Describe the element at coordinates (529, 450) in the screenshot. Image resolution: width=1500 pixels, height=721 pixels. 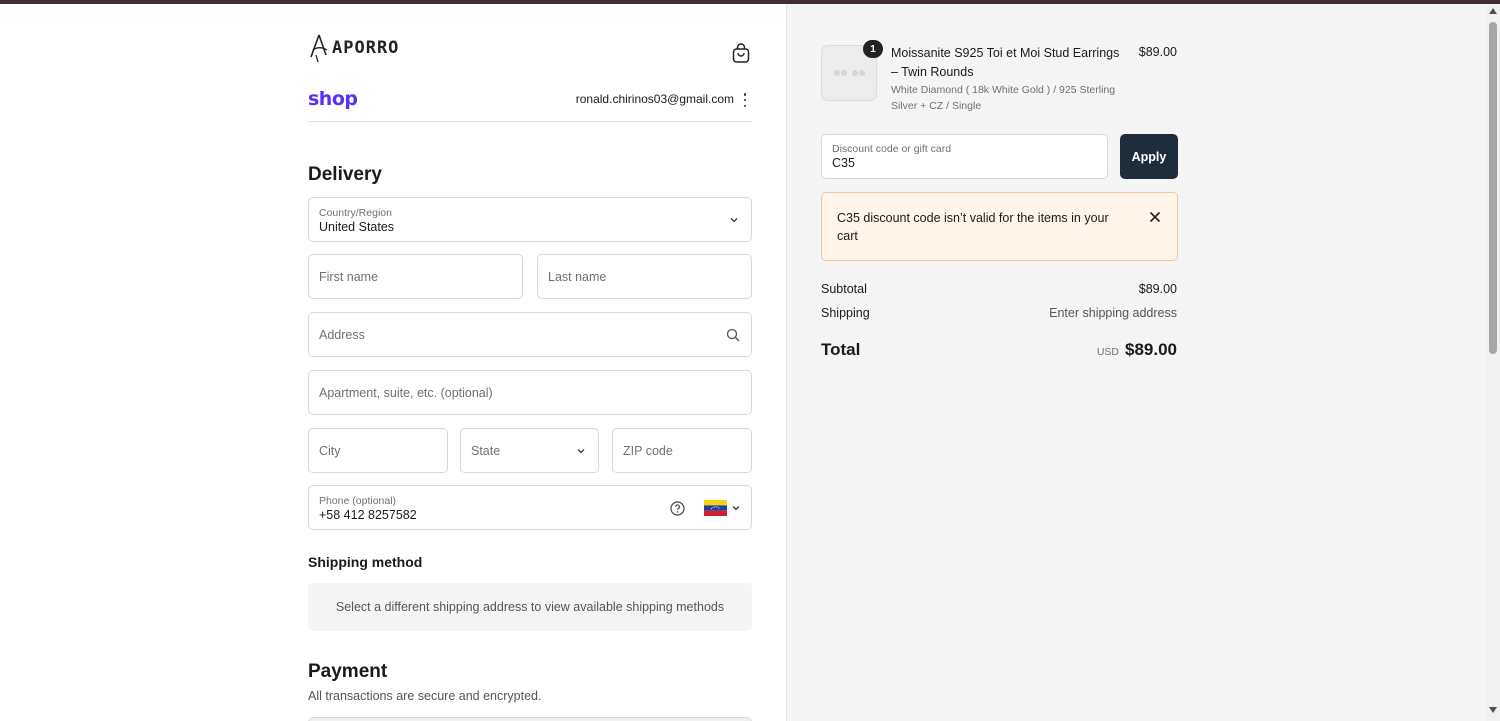
I see `state-select: State` at that location.